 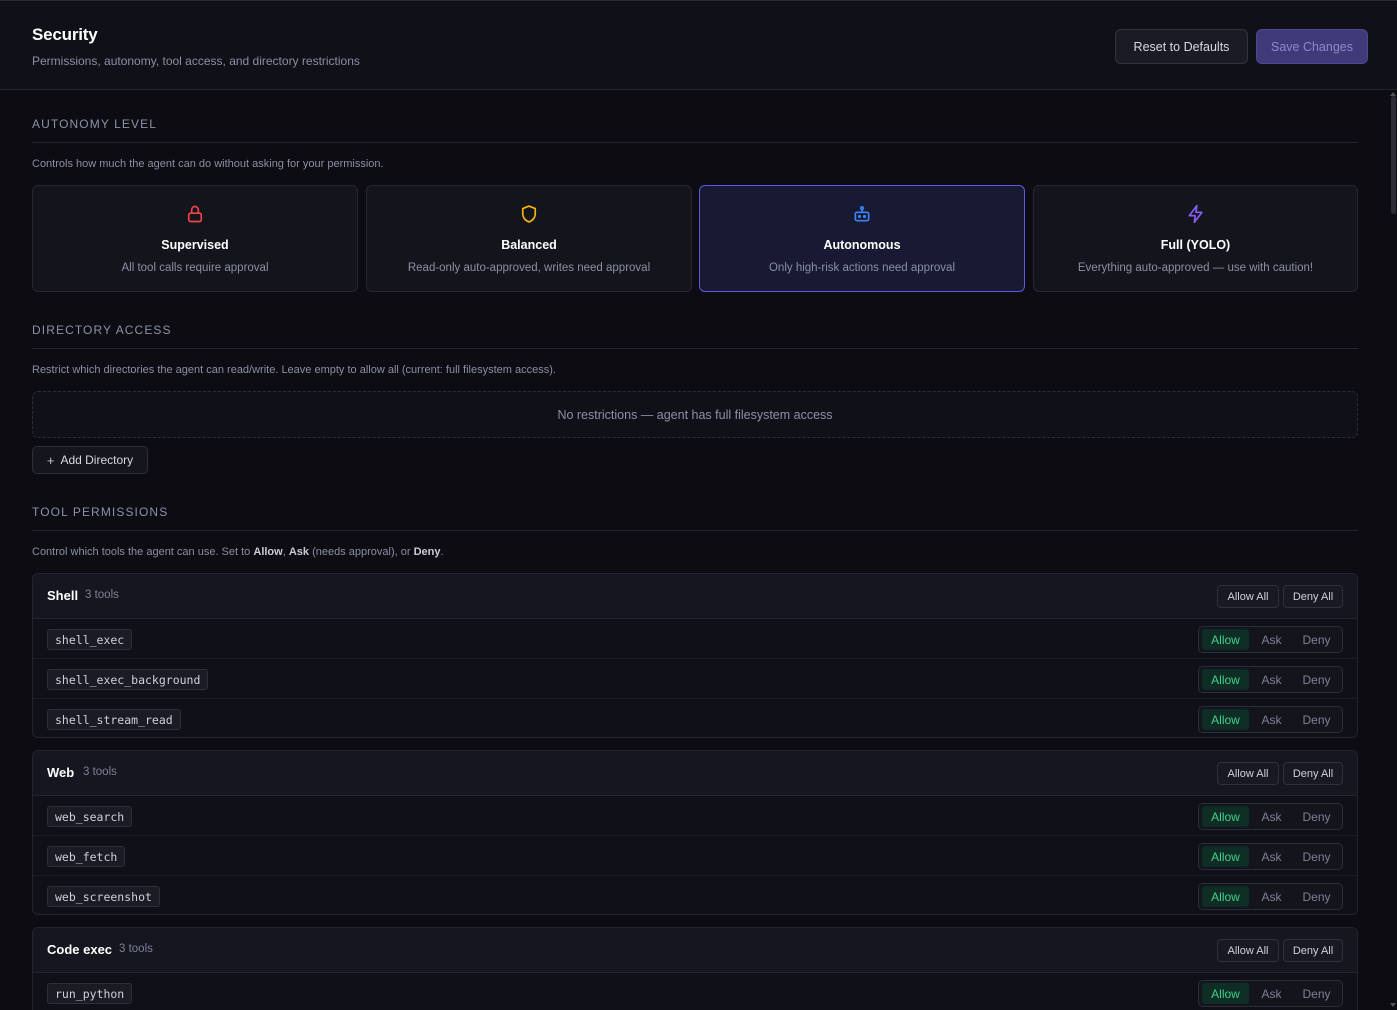 I want to click on tools-section-title: Tool Permissions, so click(x=100, y=512).